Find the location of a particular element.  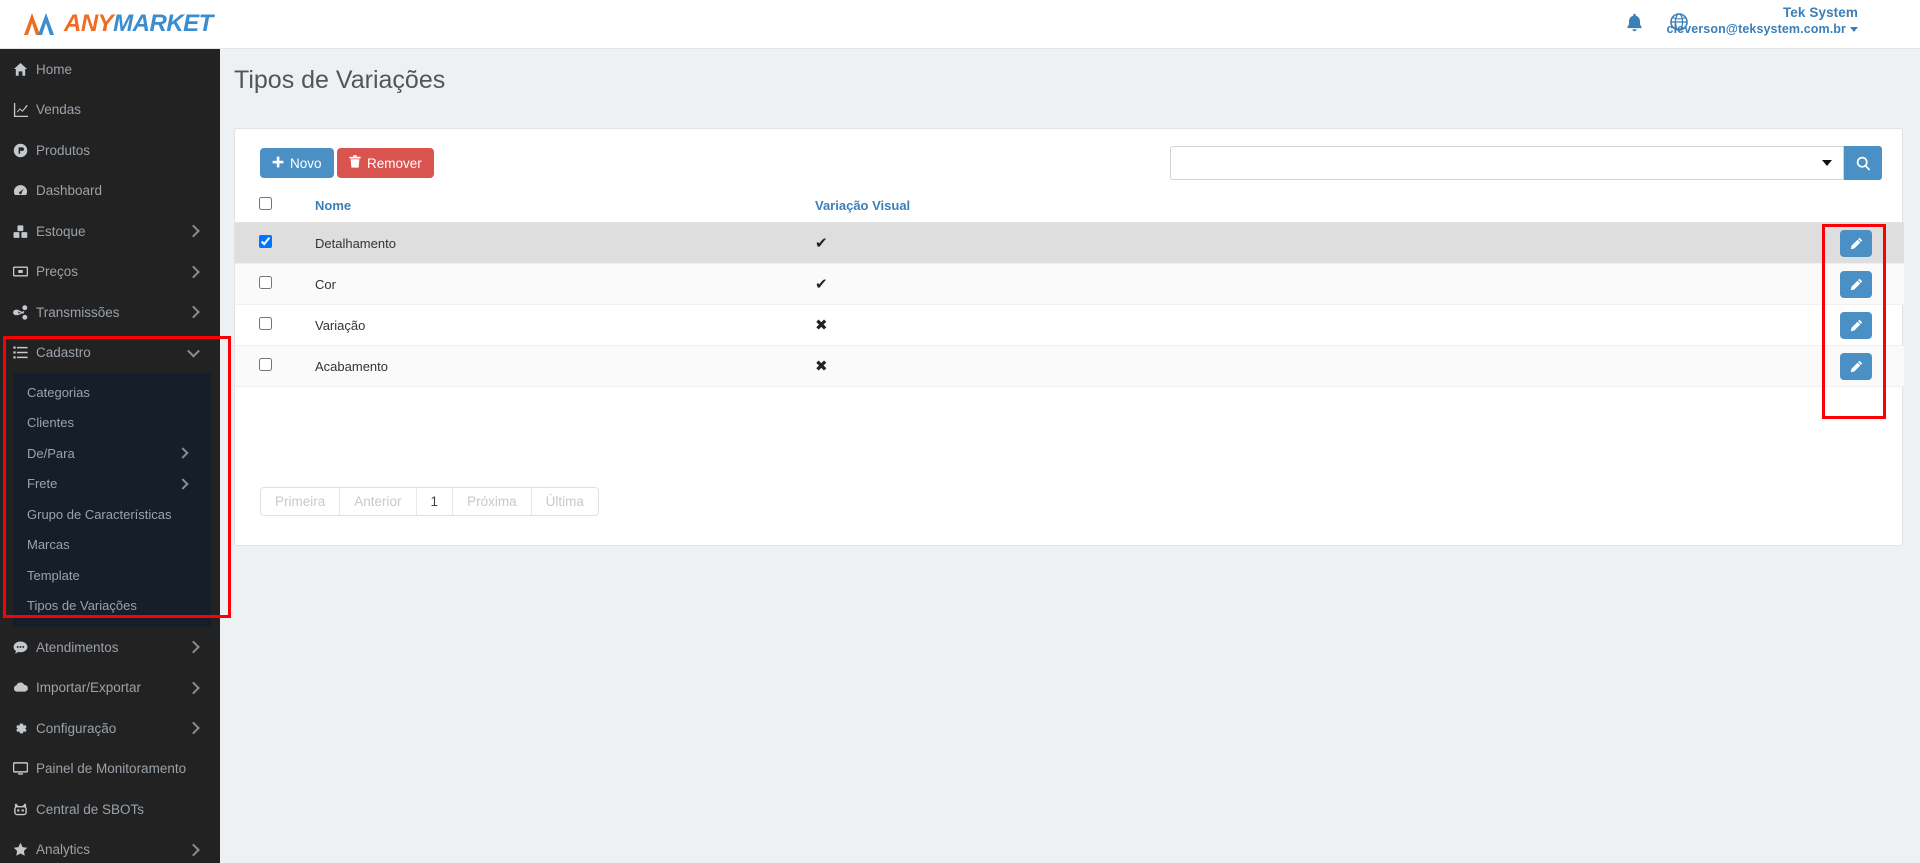

sidebar-item-transmiss-es: Transmissões is located at coordinates (110, 312).